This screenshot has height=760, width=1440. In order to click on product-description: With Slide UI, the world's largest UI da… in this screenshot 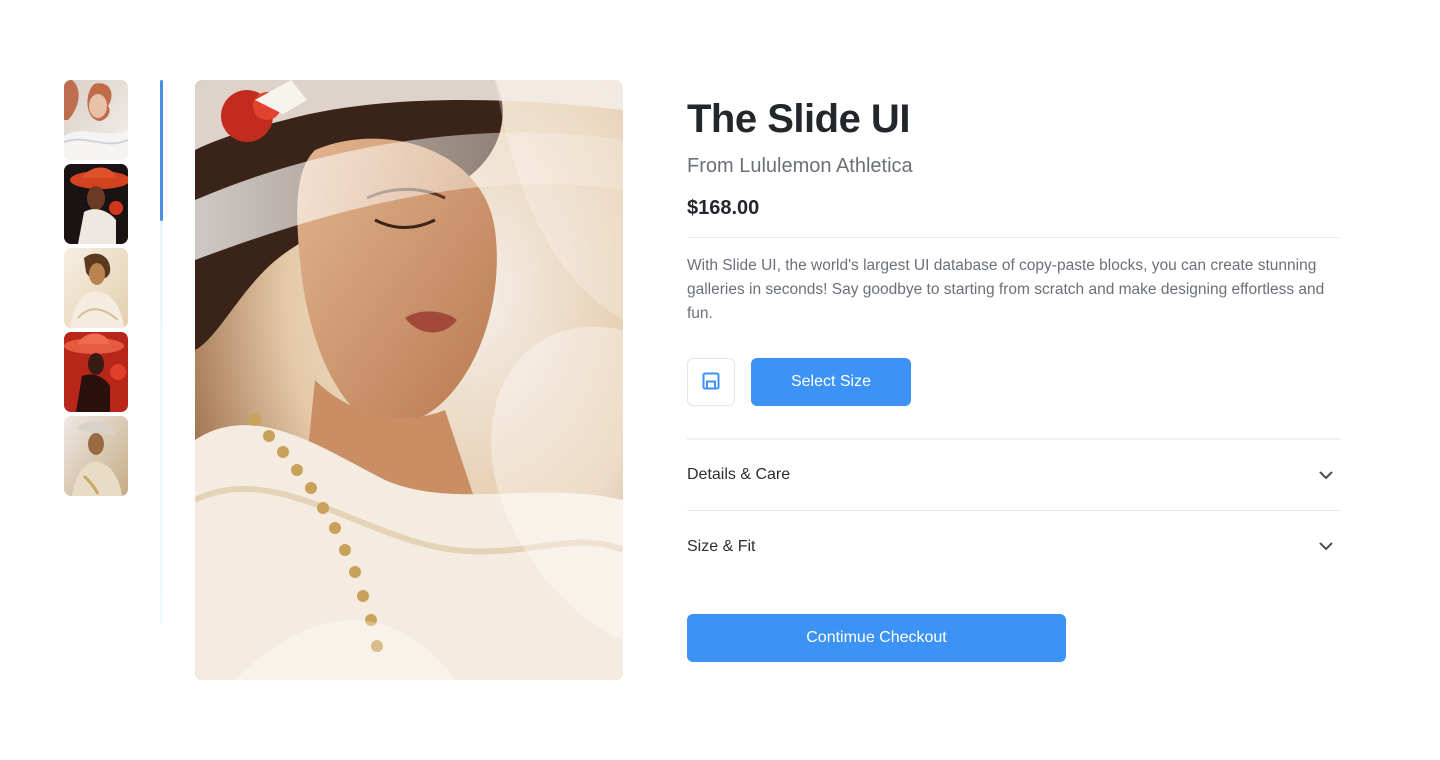, I will do `click(1006, 289)`.